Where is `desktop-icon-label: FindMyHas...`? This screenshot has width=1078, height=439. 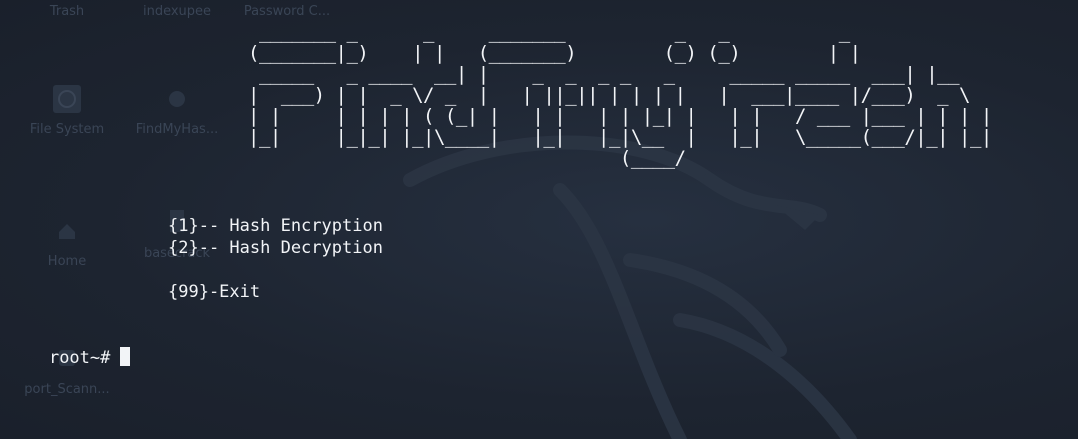
desktop-icon-label: FindMyHas... is located at coordinates (177, 129).